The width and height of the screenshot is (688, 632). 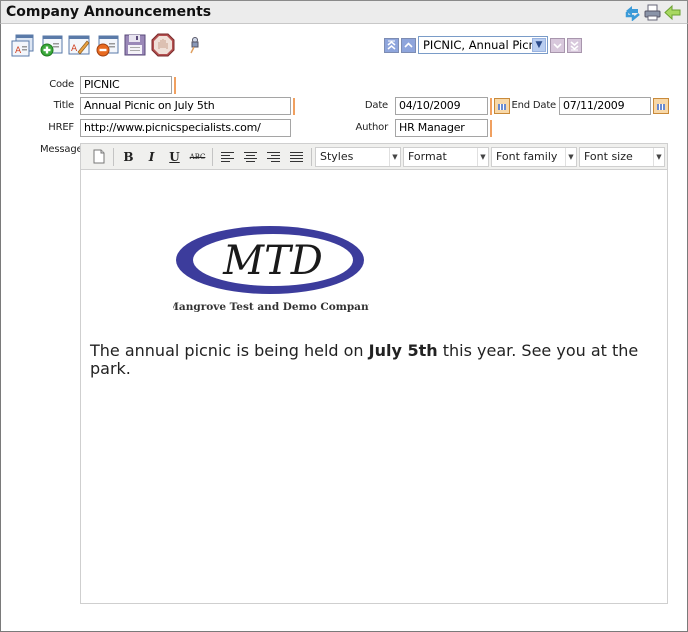 What do you see at coordinates (672, 12) in the screenshot?
I see `back-arrow-icon` at bounding box center [672, 12].